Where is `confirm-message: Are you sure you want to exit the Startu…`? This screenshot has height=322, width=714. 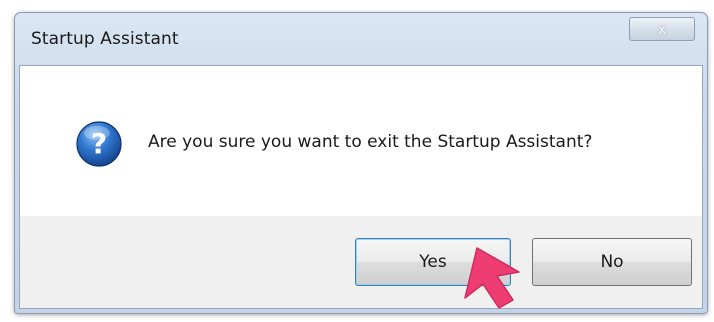 confirm-message: Are you sure you want to exit the Startu… is located at coordinates (370, 142).